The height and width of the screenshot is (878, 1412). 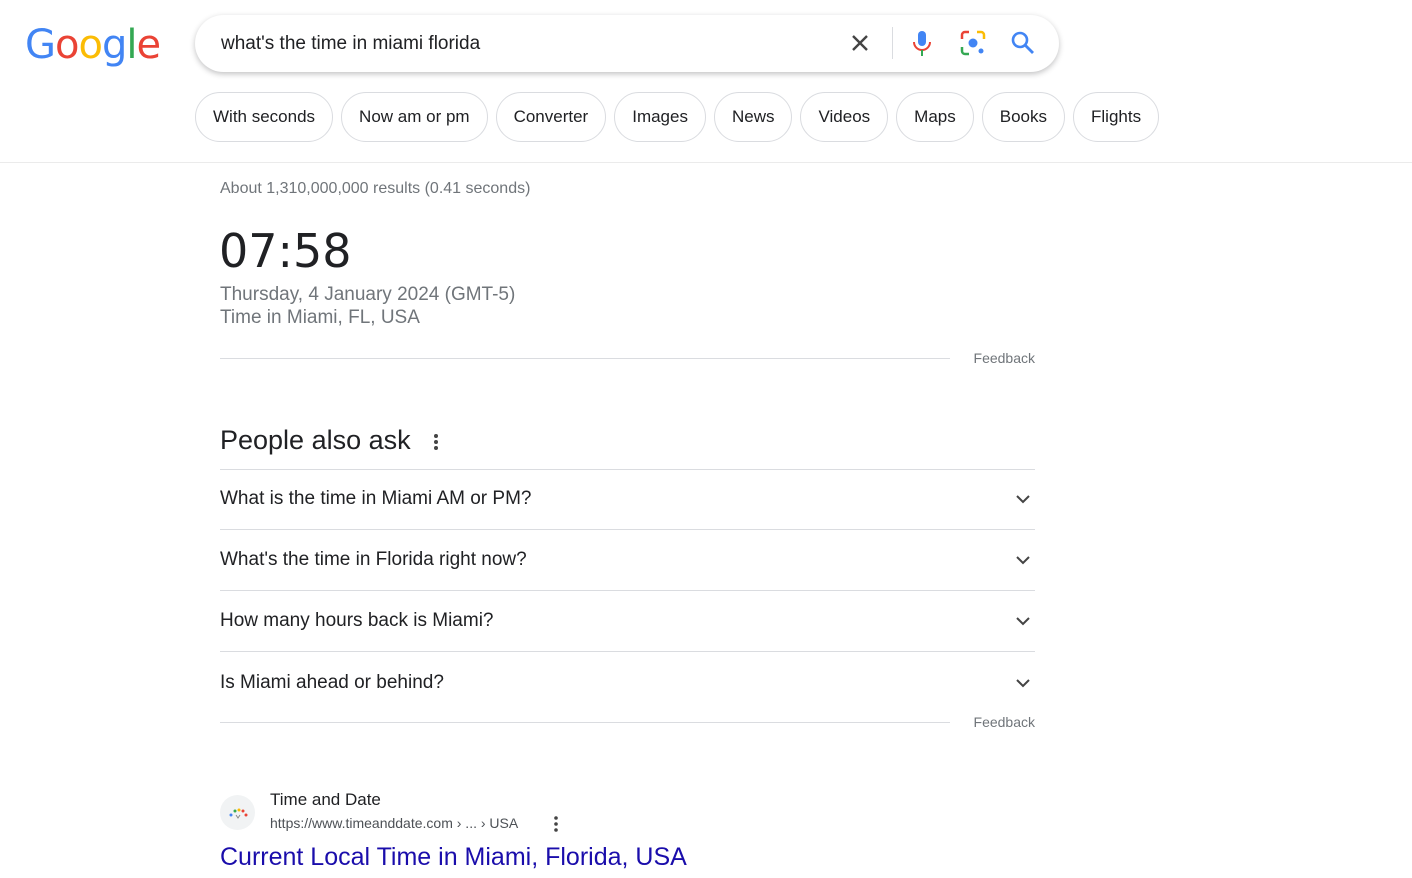 I want to click on paa-question: What is the time in Miami AM or PM?, so click(x=627, y=499).